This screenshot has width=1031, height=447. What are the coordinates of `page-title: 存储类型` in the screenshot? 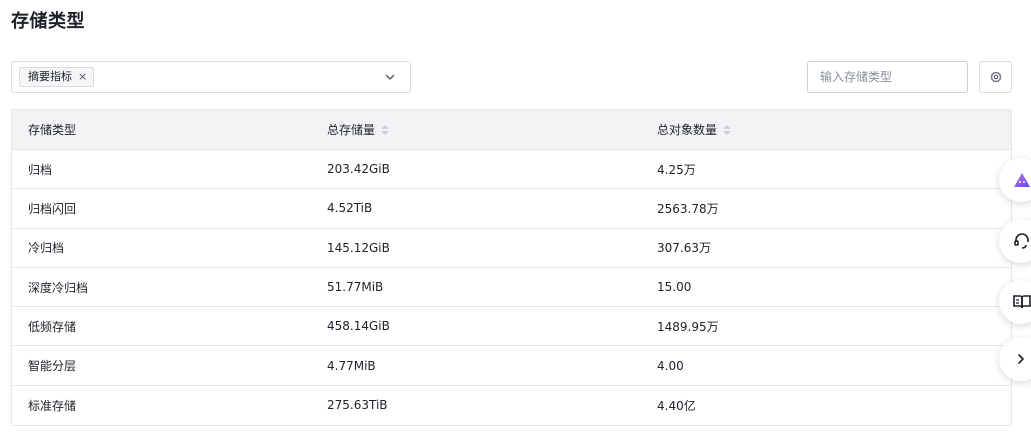 It's located at (48, 21).